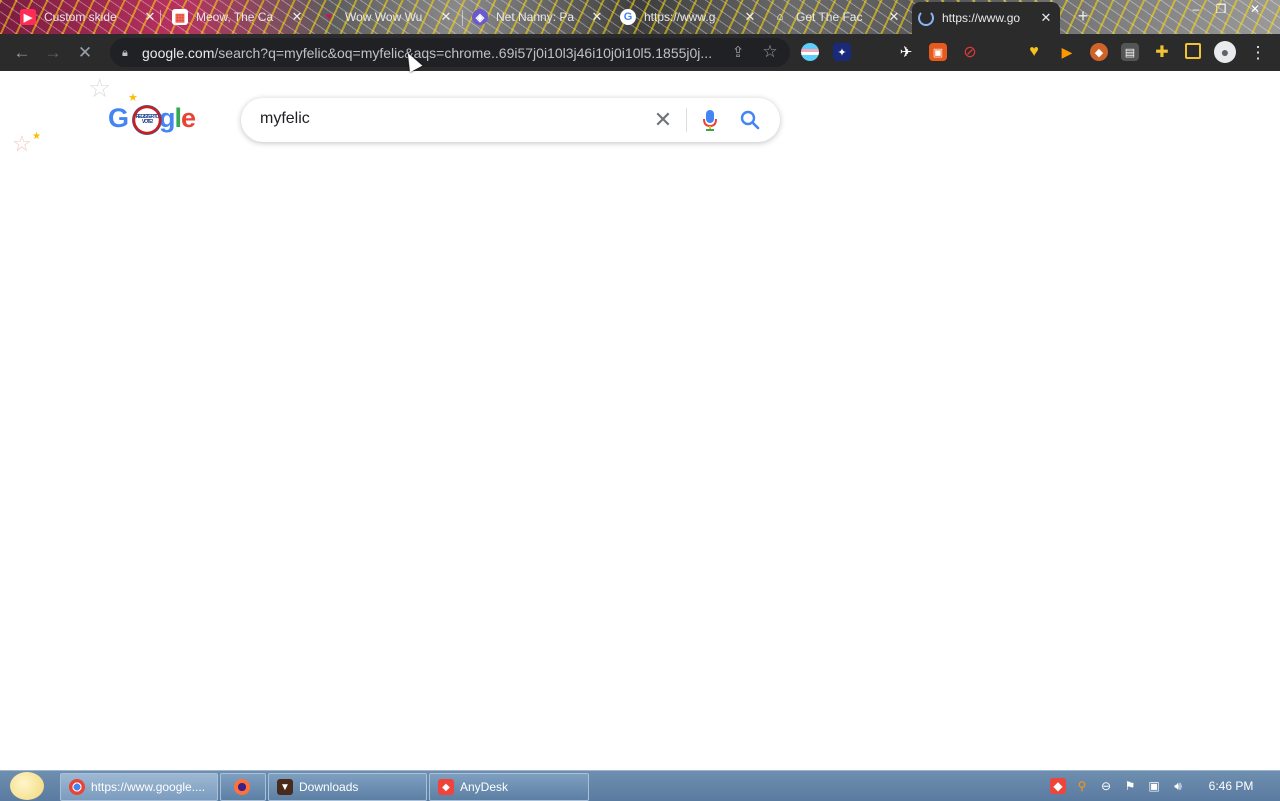  I want to click on lock-icon: 🔒︎, so click(125, 52).